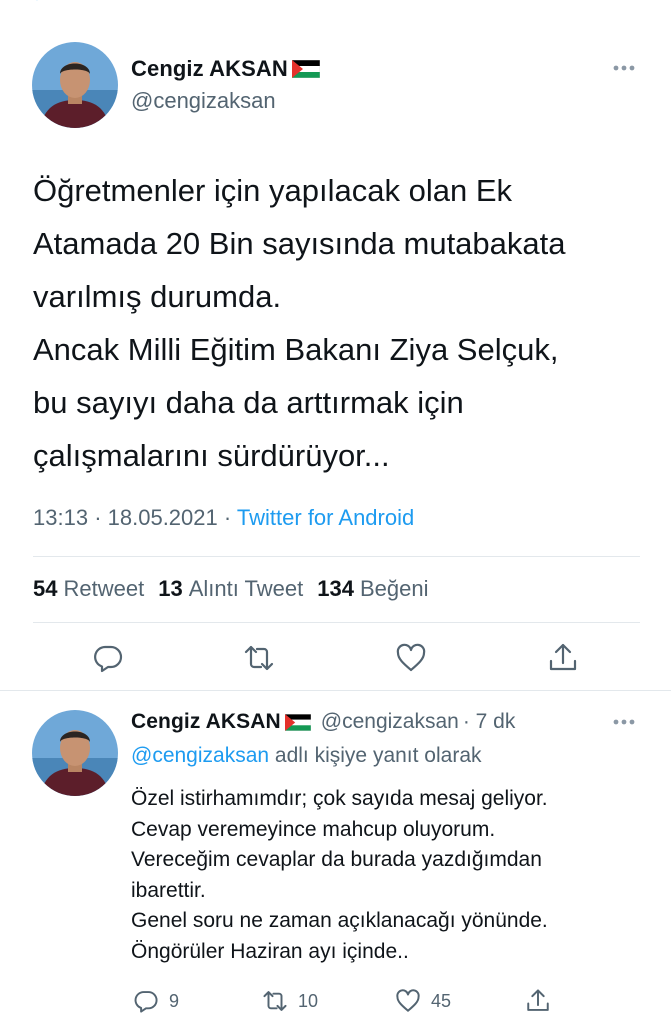  What do you see at coordinates (206, 722) in the screenshot?
I see `reply-author-display-name: Cengiz AKSAN` at bounding box center [206, 722].